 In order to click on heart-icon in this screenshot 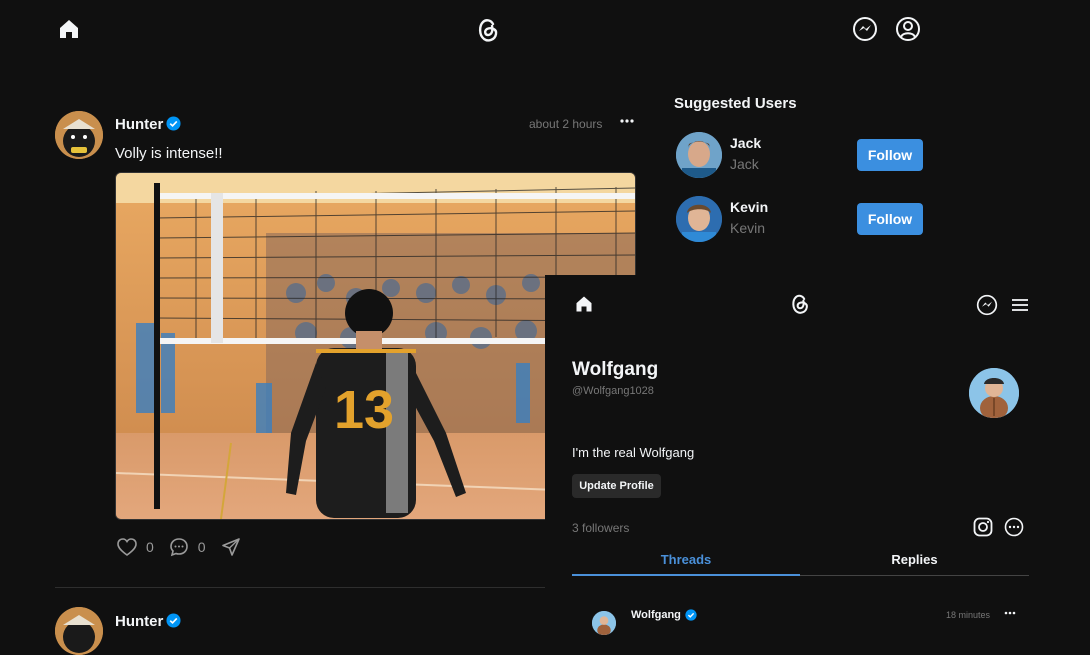, I will do `click(127, 547)`.